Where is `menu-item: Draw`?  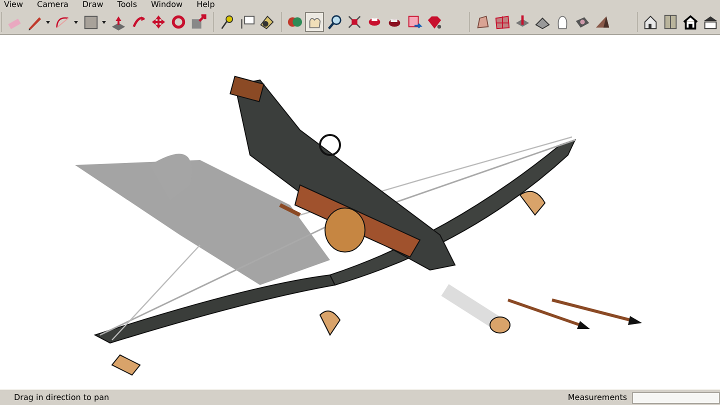 menu-item: Draw is located at coordinates (93, 5).